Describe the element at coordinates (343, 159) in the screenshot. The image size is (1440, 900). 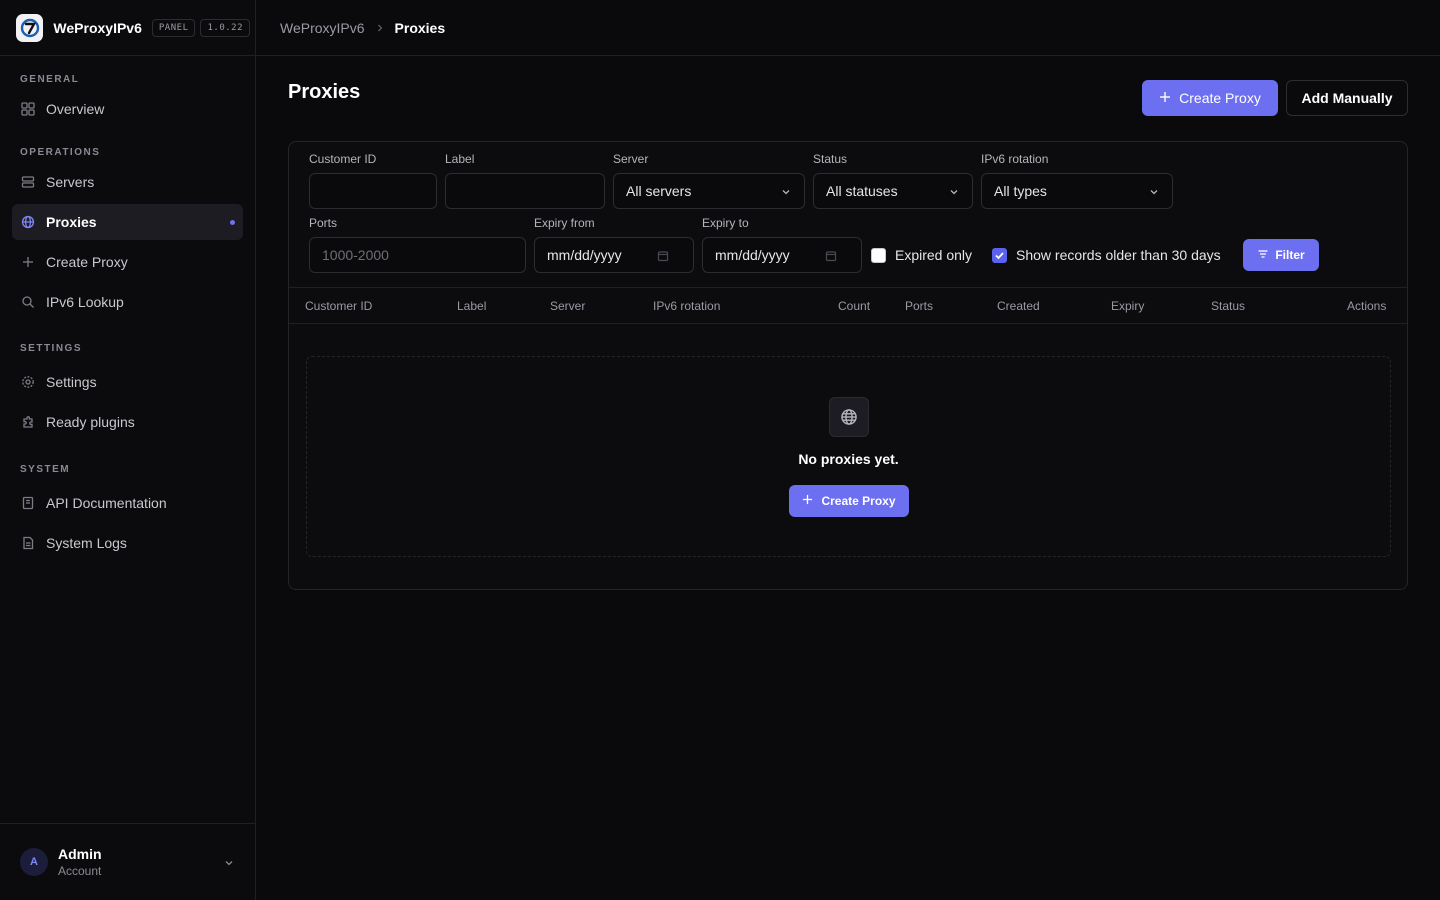
I see `customer-id-label: Customer ID` at that location.